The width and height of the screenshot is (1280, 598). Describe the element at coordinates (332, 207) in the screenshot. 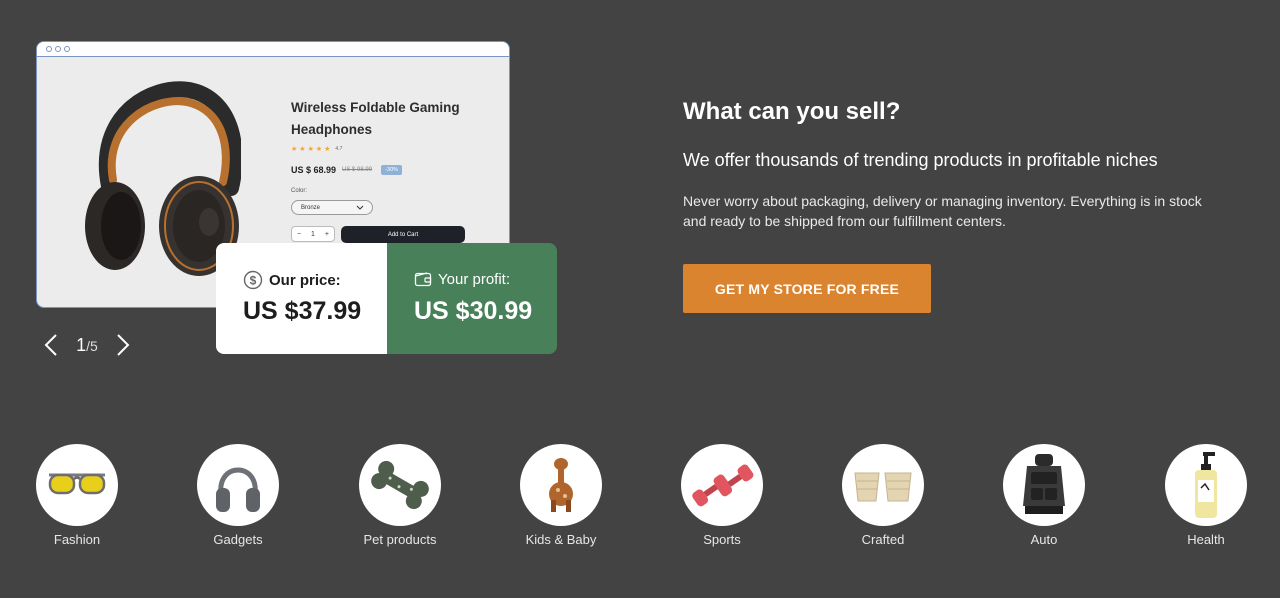

I see `color-select: Bronze` at that location.